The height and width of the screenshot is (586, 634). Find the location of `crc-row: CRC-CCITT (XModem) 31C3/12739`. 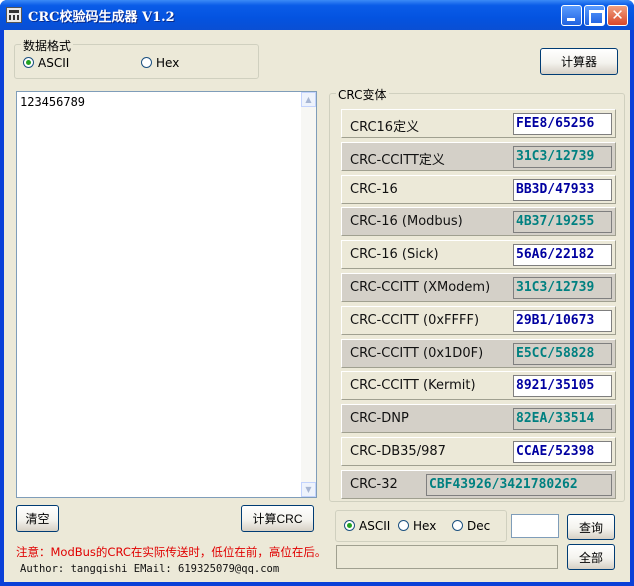

crc-row: CRC-CCITT (XModem) 31C3/12739 is located at coordinates (478, 287).